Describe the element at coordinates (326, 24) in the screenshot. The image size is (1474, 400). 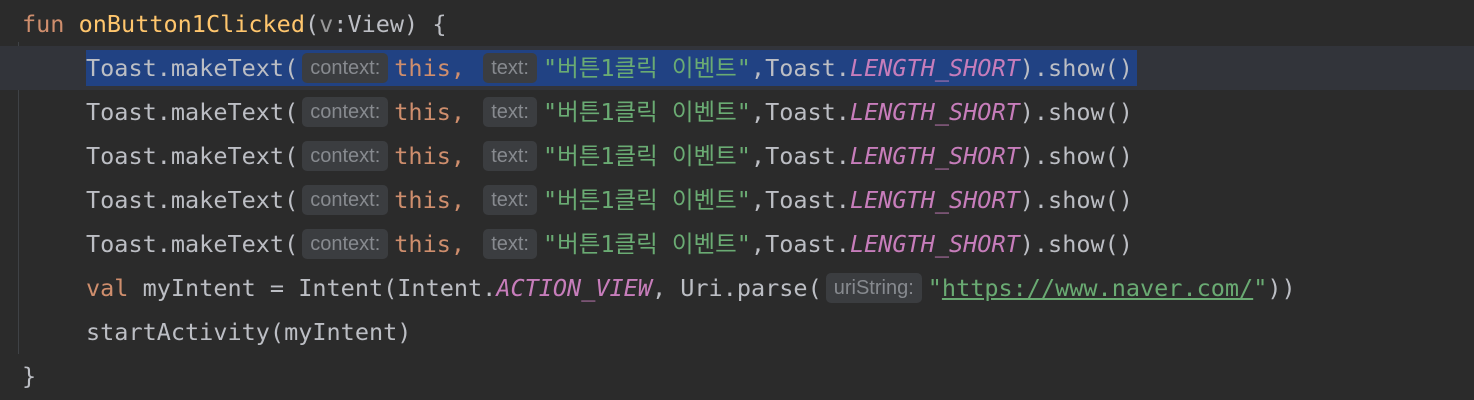
I see `parameter-name: v` at that location.